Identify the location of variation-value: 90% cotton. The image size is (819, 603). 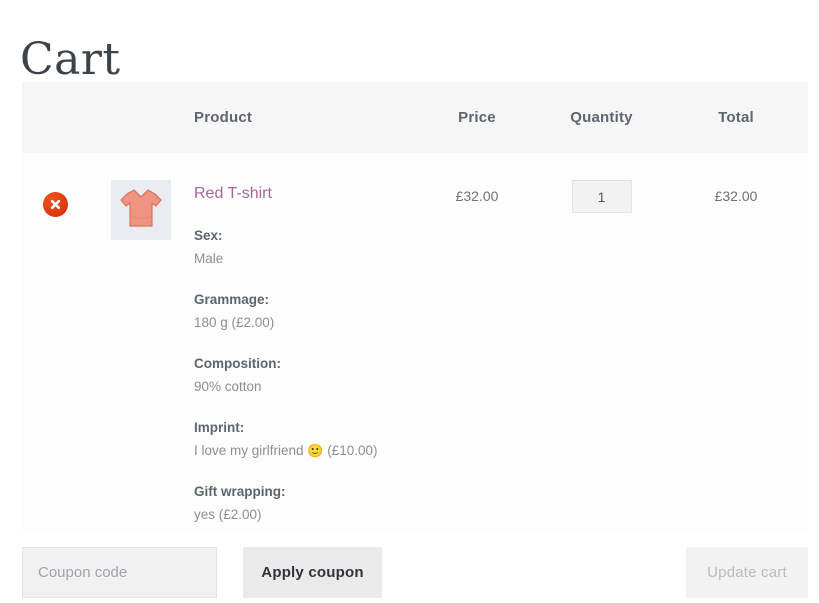
(228, 386).